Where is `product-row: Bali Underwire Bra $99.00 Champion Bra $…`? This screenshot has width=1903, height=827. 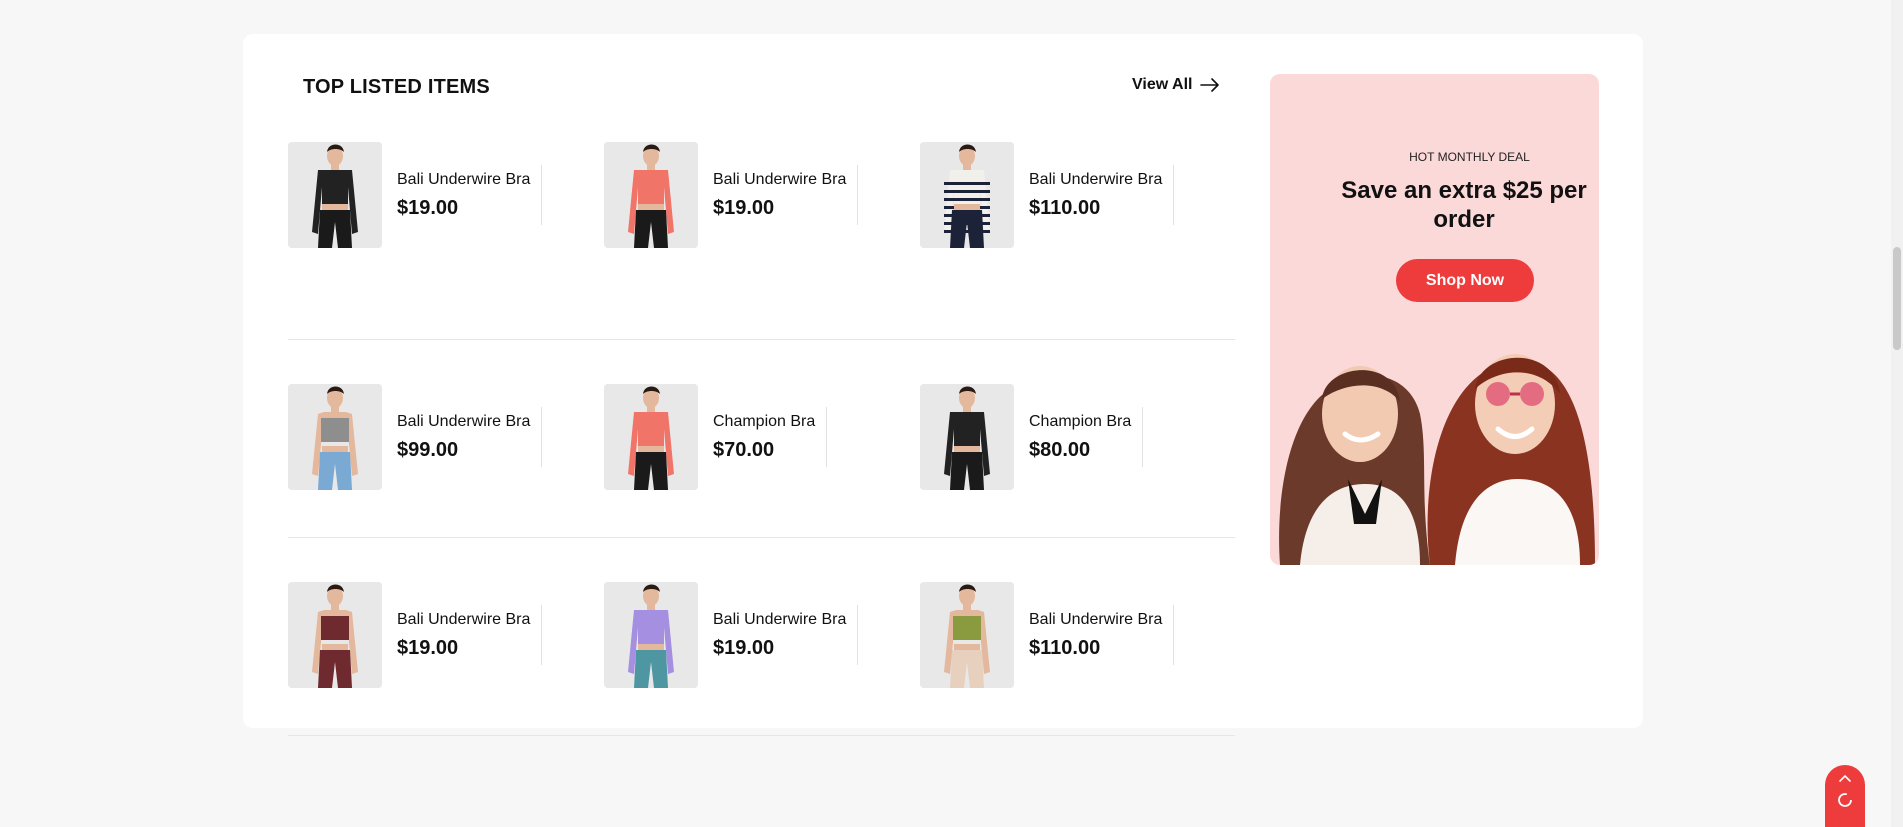 product-row: Bali Underwire Bra $99.00 Champion Bra $… is located at coordinates (761, 439).